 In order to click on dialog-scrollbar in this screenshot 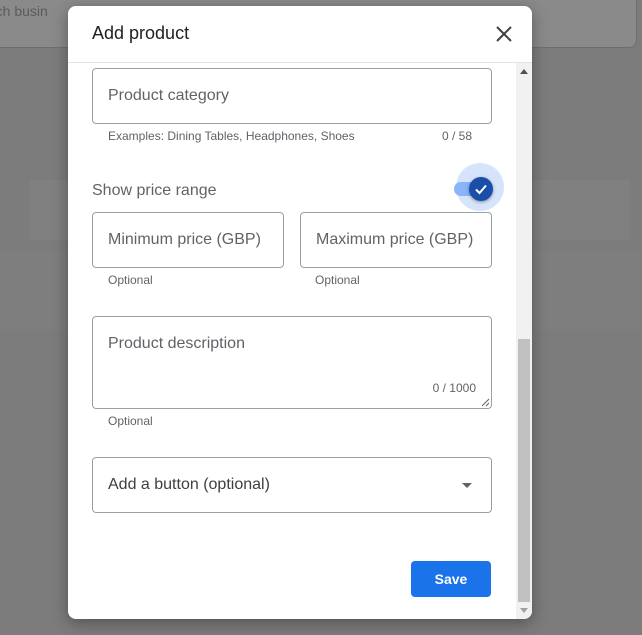, I will do `click(524, 341)`.